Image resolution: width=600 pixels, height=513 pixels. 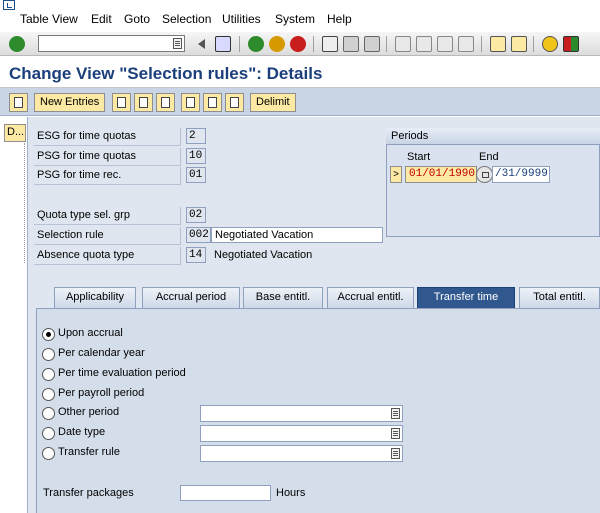 What do you see at coordinates (107, 137) in the screenshot?
I see `esg-label: ESG for time quotas` at bounding box center [107, 137].